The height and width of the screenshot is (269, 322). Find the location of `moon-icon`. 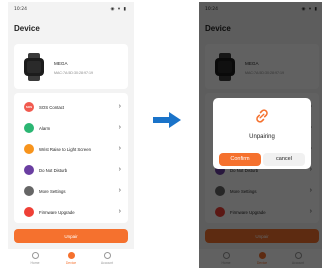

moon-icon is located at coordinates (29, 170).